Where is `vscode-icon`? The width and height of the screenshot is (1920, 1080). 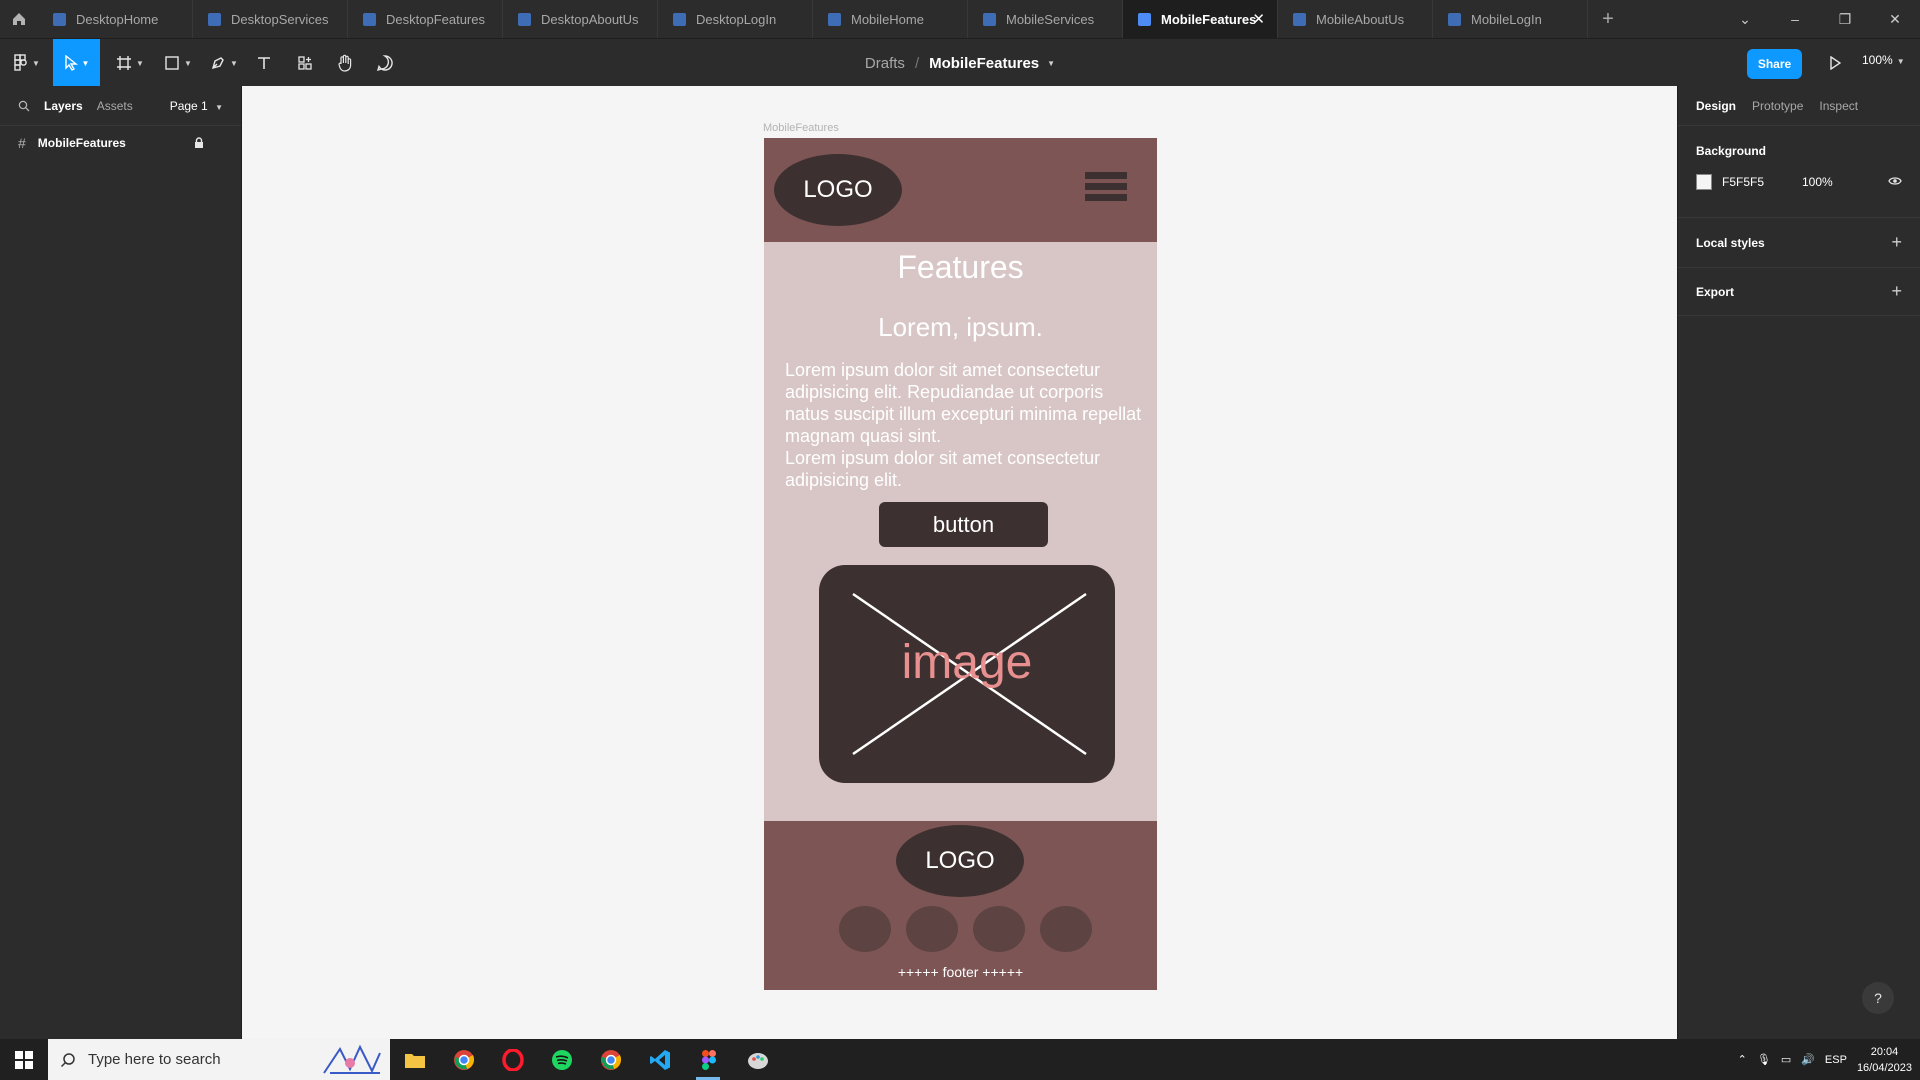
vscode-icon is located at coordinates (659, 1059).